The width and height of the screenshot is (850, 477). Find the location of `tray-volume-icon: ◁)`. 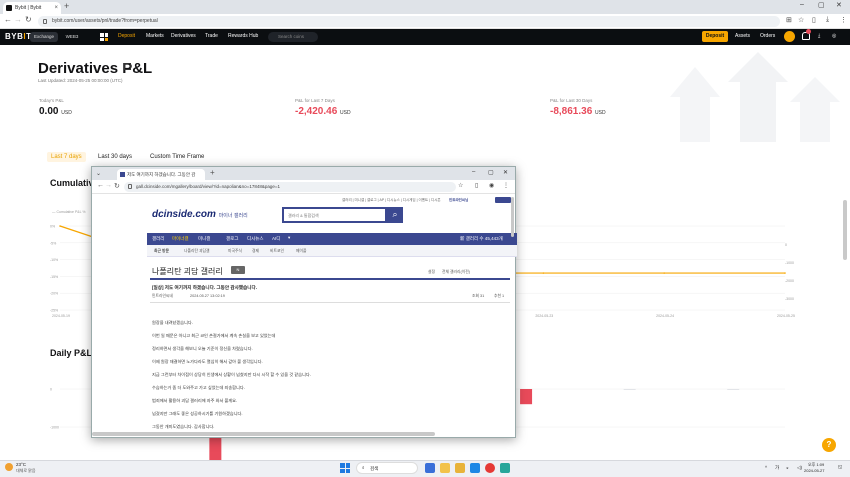

tray-volume-icon: ◁) is located at coordinates (799, 468).